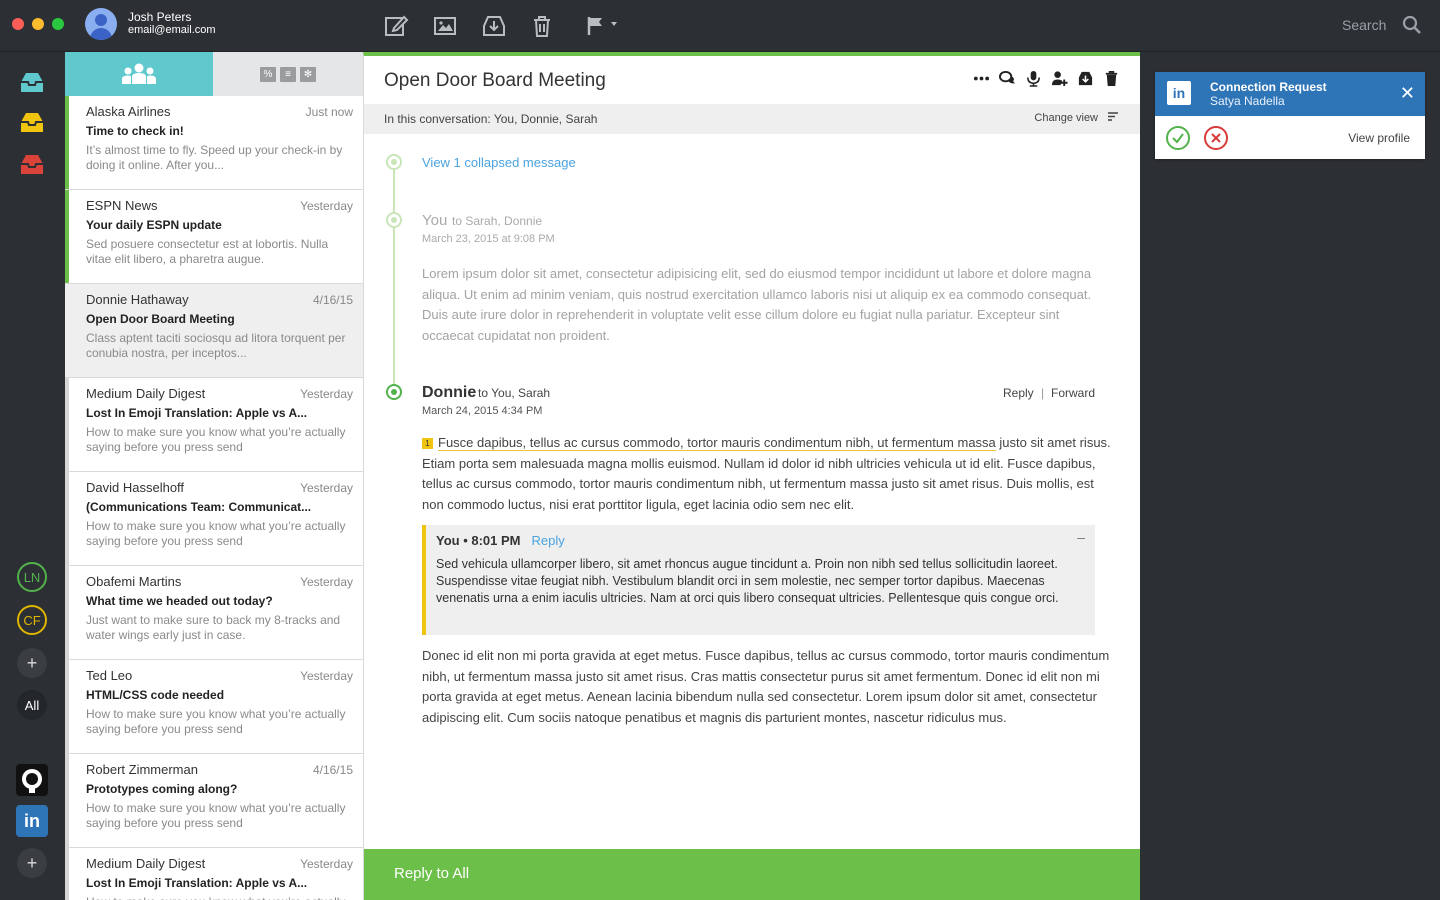 Image resolution: width=1440 pixels, height=900 pixels. Describe the element at coordinates (758, 540) in the screenshot. I see `inline-reply-header: You • 8:01 PM Reply` at that location.